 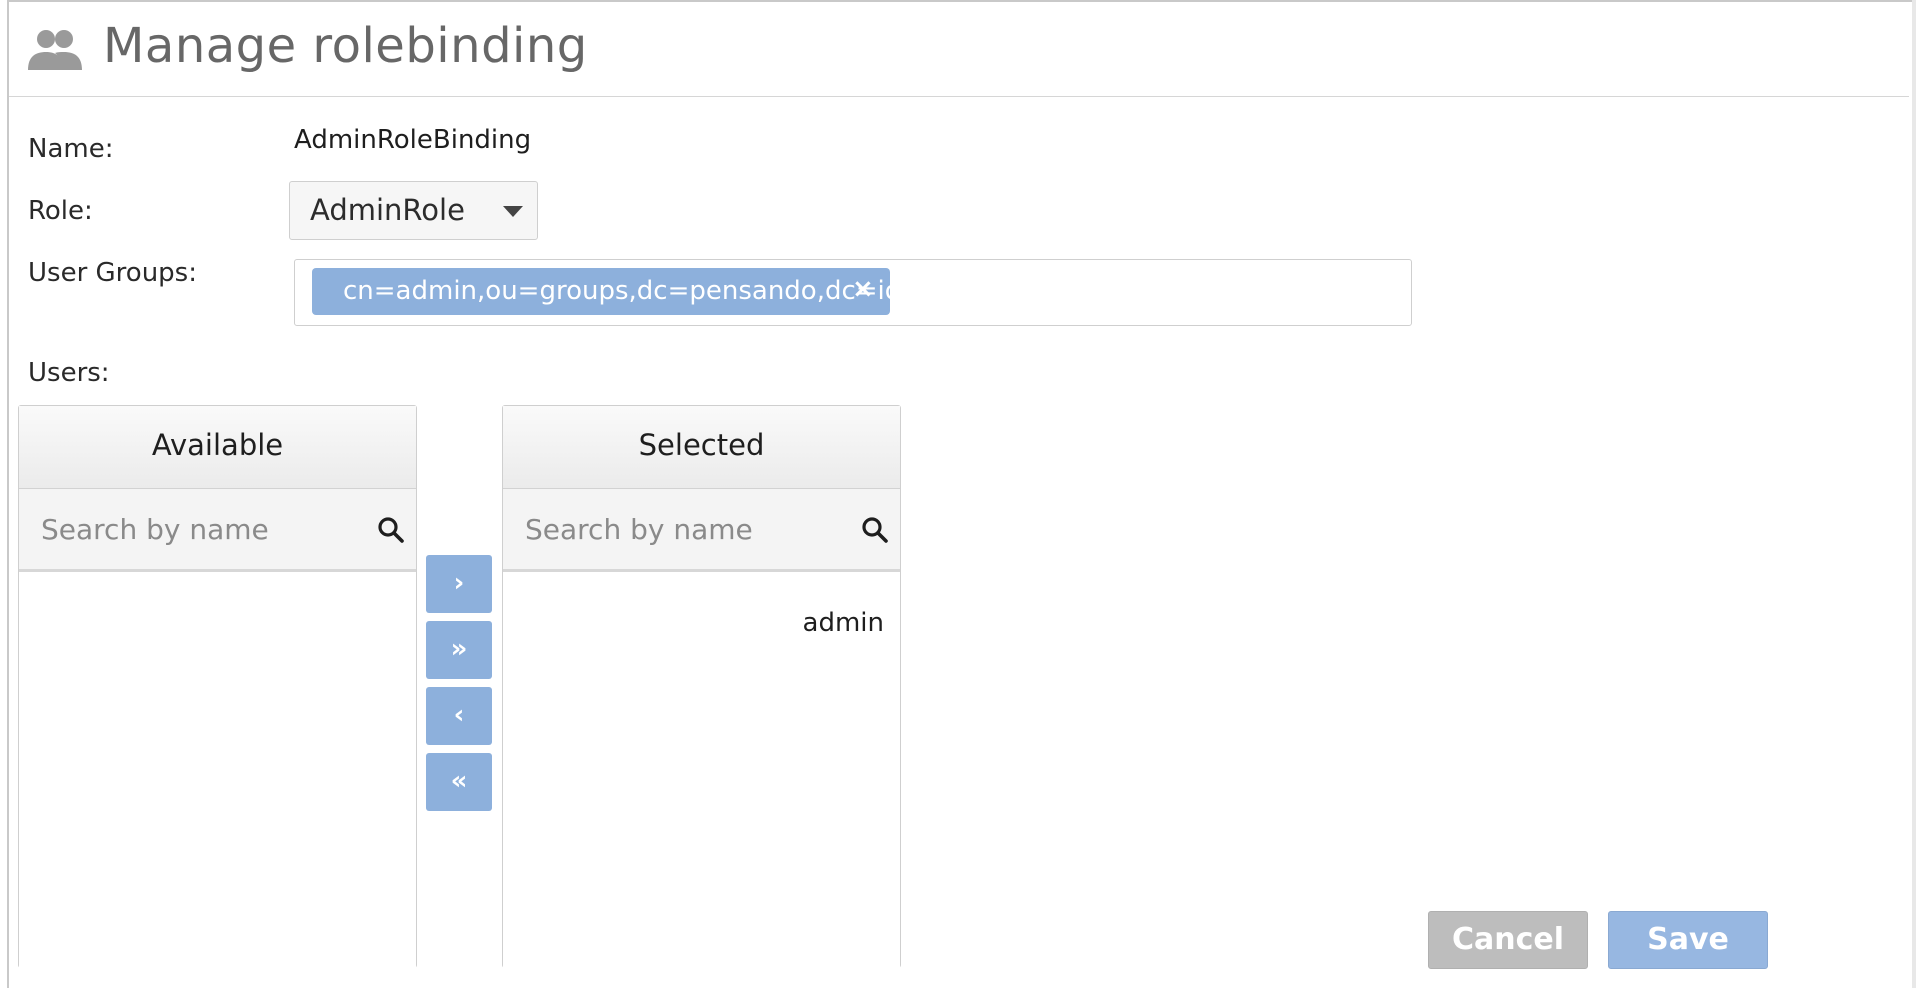 What do you see at coordinates (1508, 940) in the screenshot?
I see `cancel-button: Cancel` at bounding box center [1508, 940].